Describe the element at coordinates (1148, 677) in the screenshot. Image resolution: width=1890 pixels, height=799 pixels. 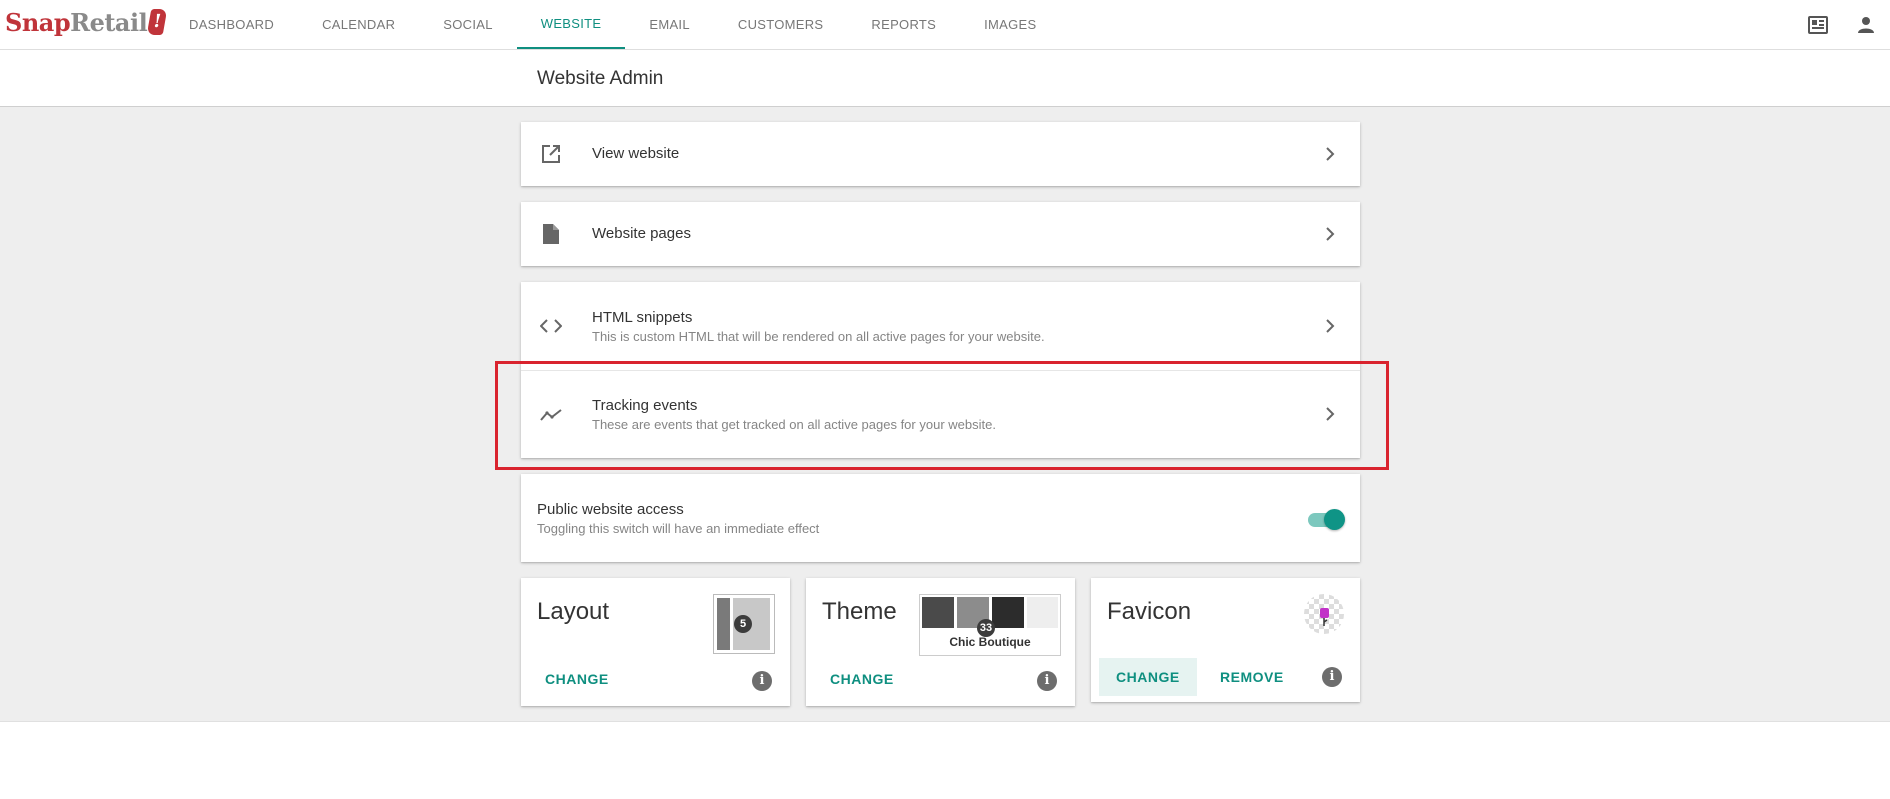
I see `favicon-change-button: CHANGE` at that location.